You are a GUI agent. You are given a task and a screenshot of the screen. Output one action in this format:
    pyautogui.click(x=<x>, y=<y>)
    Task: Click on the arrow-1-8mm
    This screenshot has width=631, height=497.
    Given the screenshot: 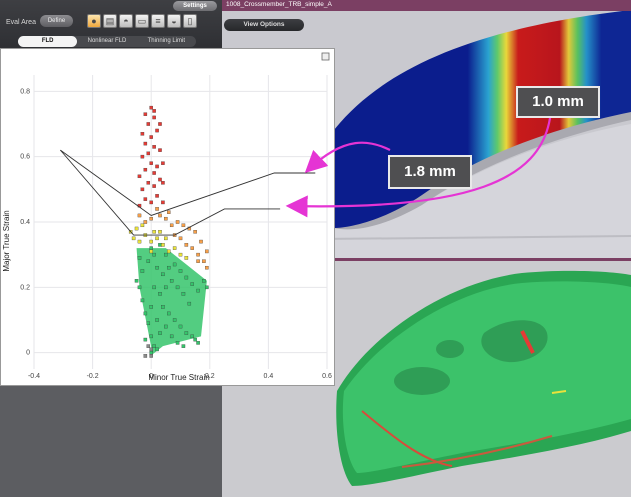 What is the action you would take?
    pyautogui.click(x=347, y=157)
    